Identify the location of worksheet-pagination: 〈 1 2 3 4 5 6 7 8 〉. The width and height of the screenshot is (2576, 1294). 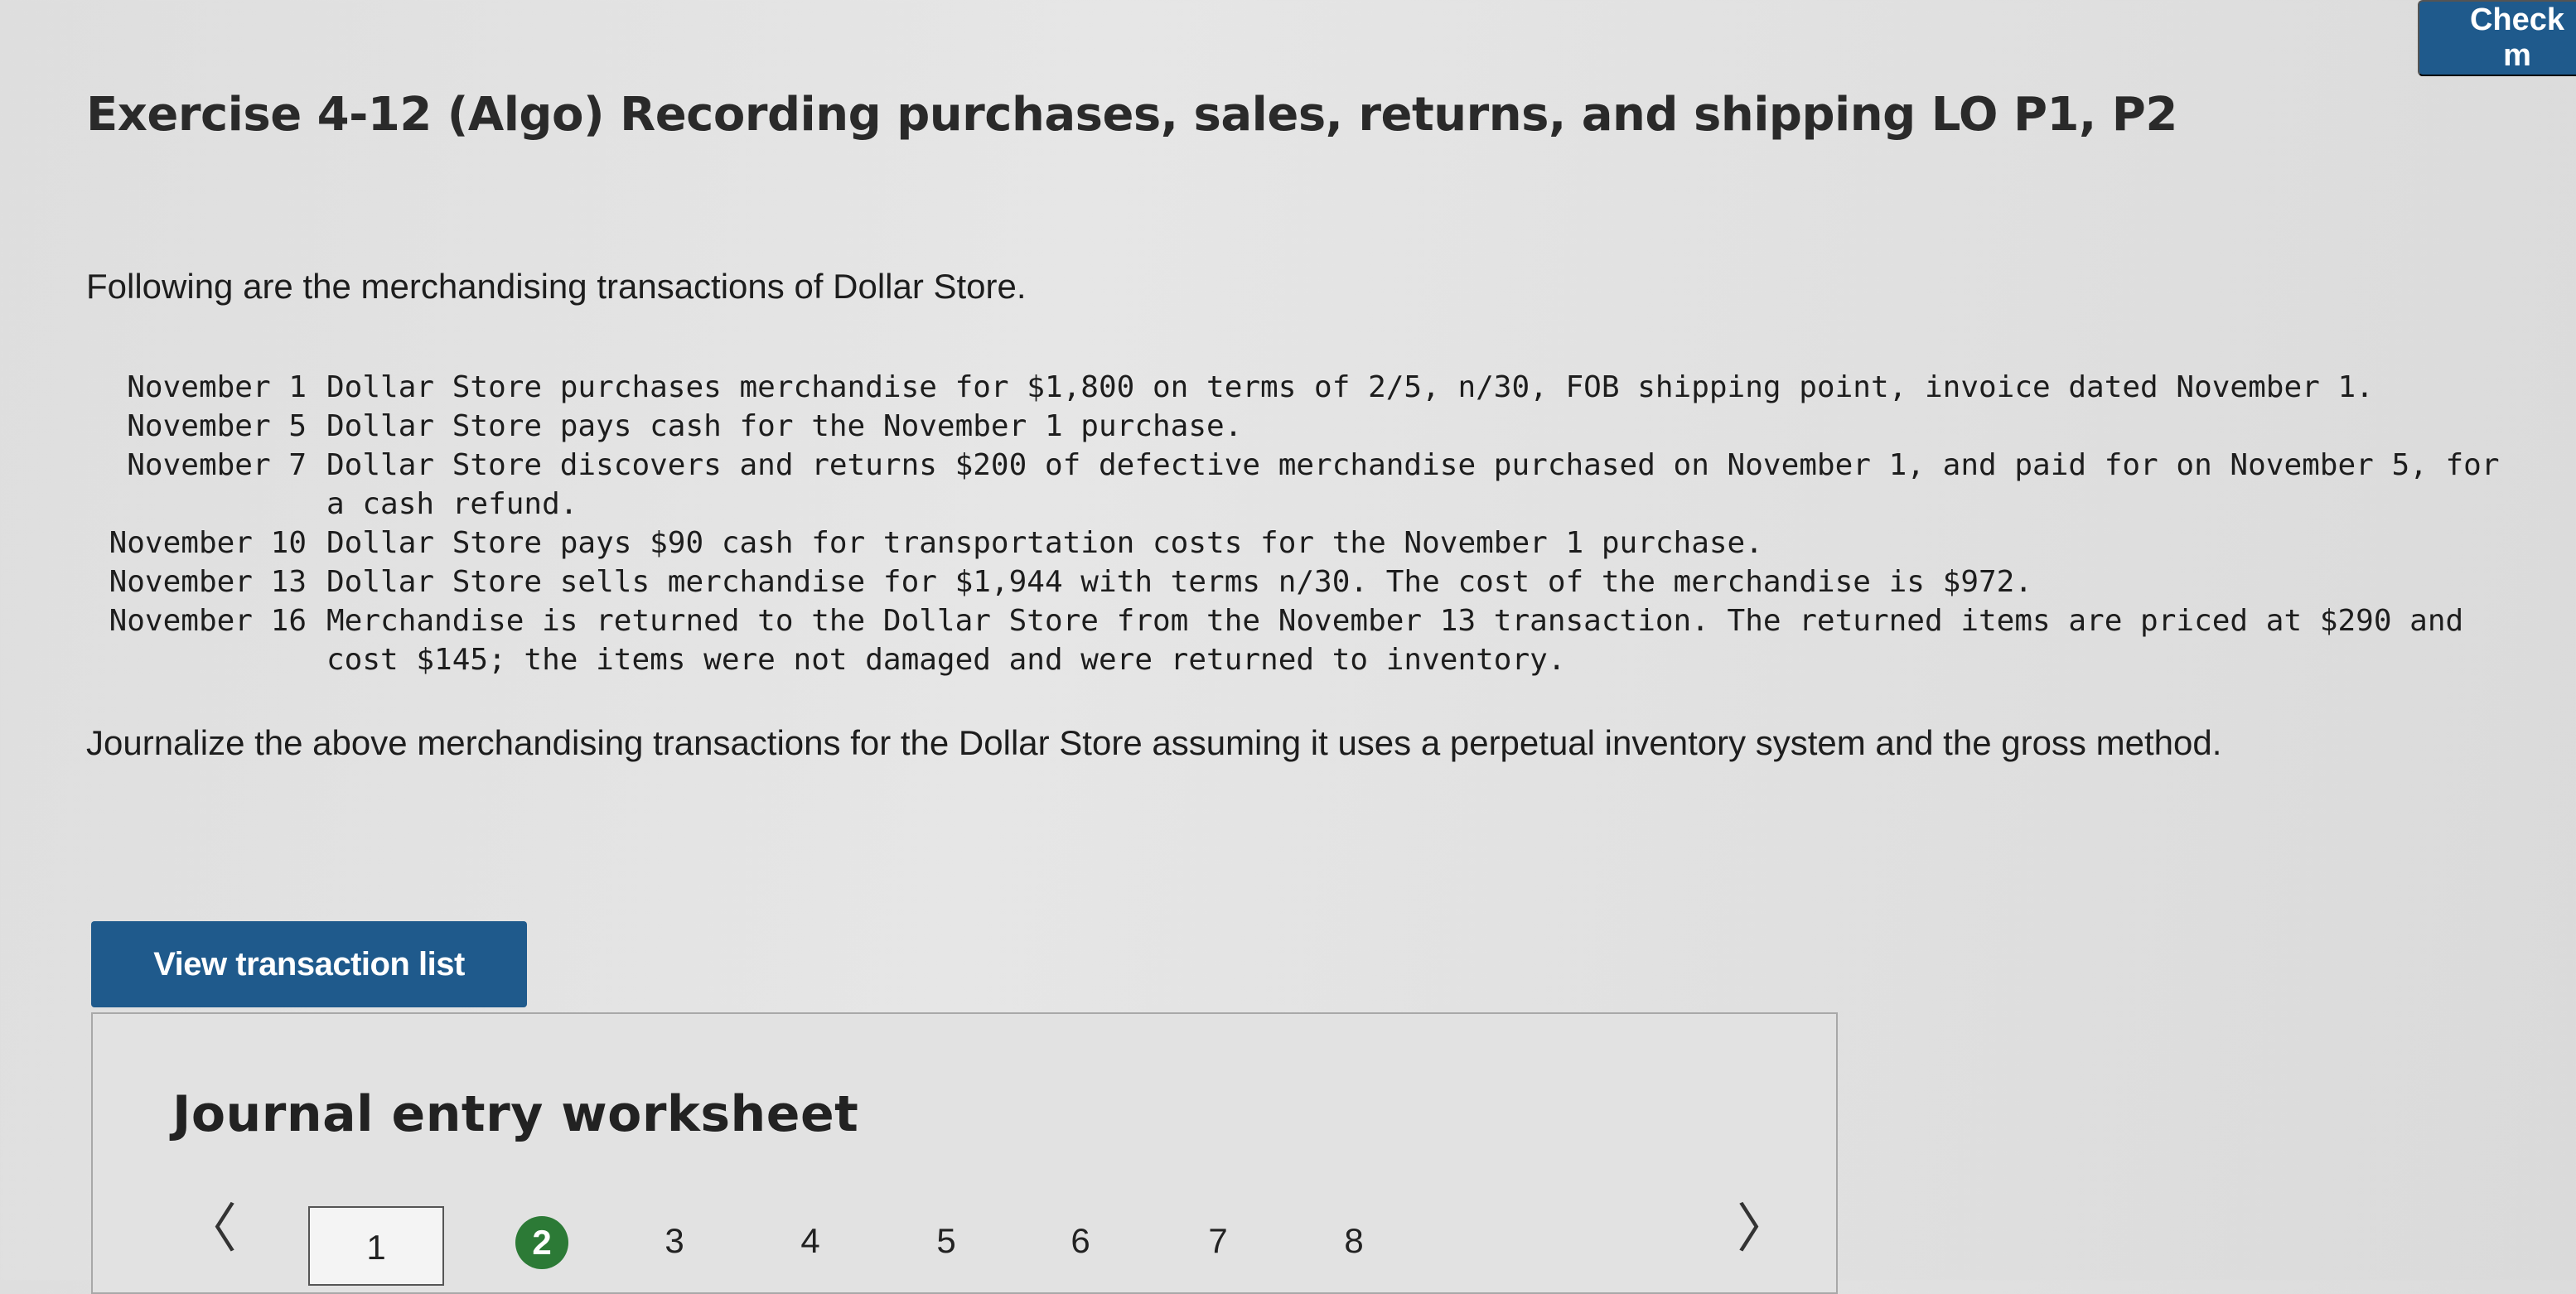
(964, 1238).